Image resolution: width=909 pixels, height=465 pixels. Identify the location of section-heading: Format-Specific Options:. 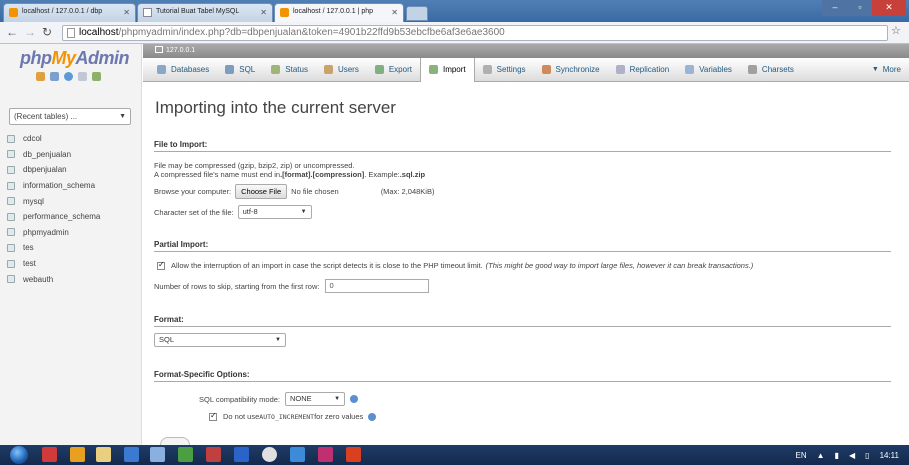
(522, 376).